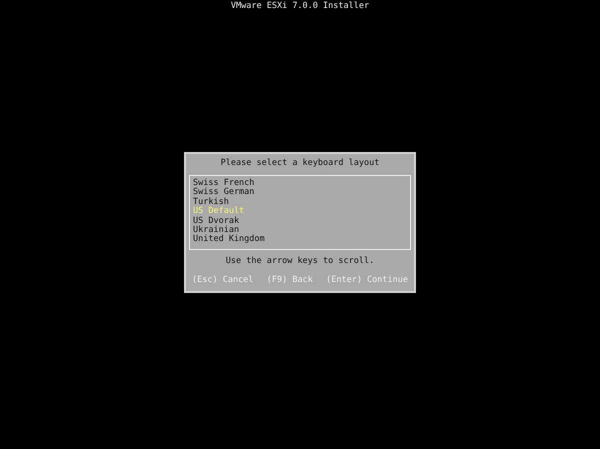  I want to click on list-item: Swiss German, so click(300, 193).